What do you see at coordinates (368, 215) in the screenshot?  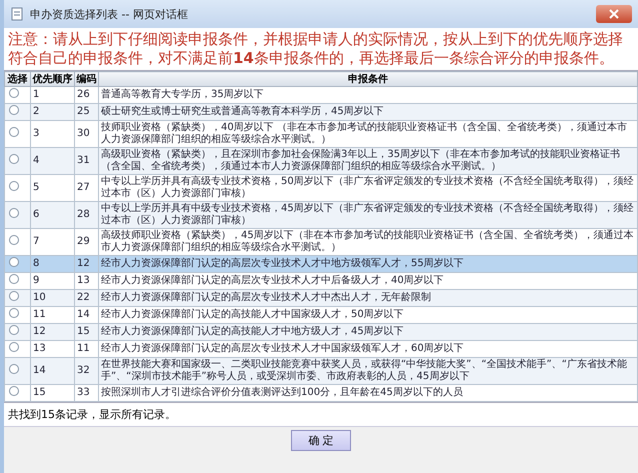 I see `table-cell: 中专以上学历并具有中级专业技术资格，45周岁以下（非广东省评定颁发的专业技术资格（不含经全国统考取得），须经过本市（区）人力资源部门审核）` at bounding box center [368, 215].